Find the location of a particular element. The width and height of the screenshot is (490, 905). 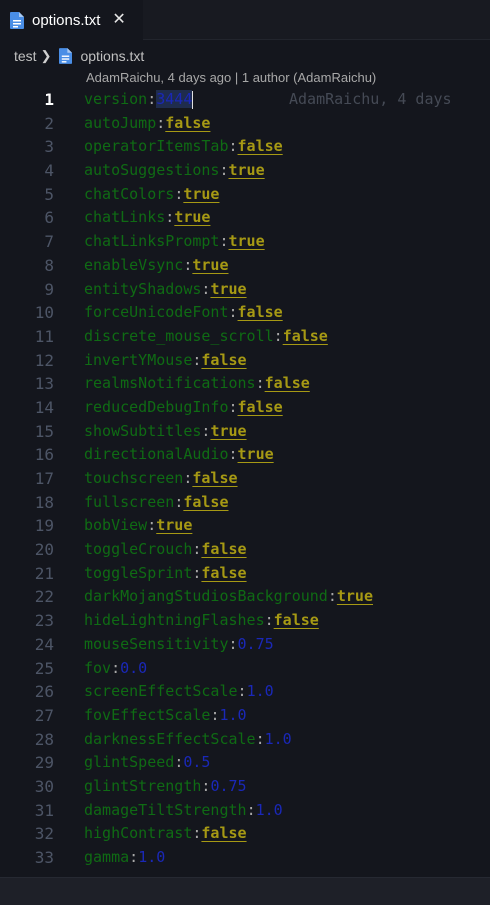

code-text: enableVsync:true is located at coordinates (156, 266).